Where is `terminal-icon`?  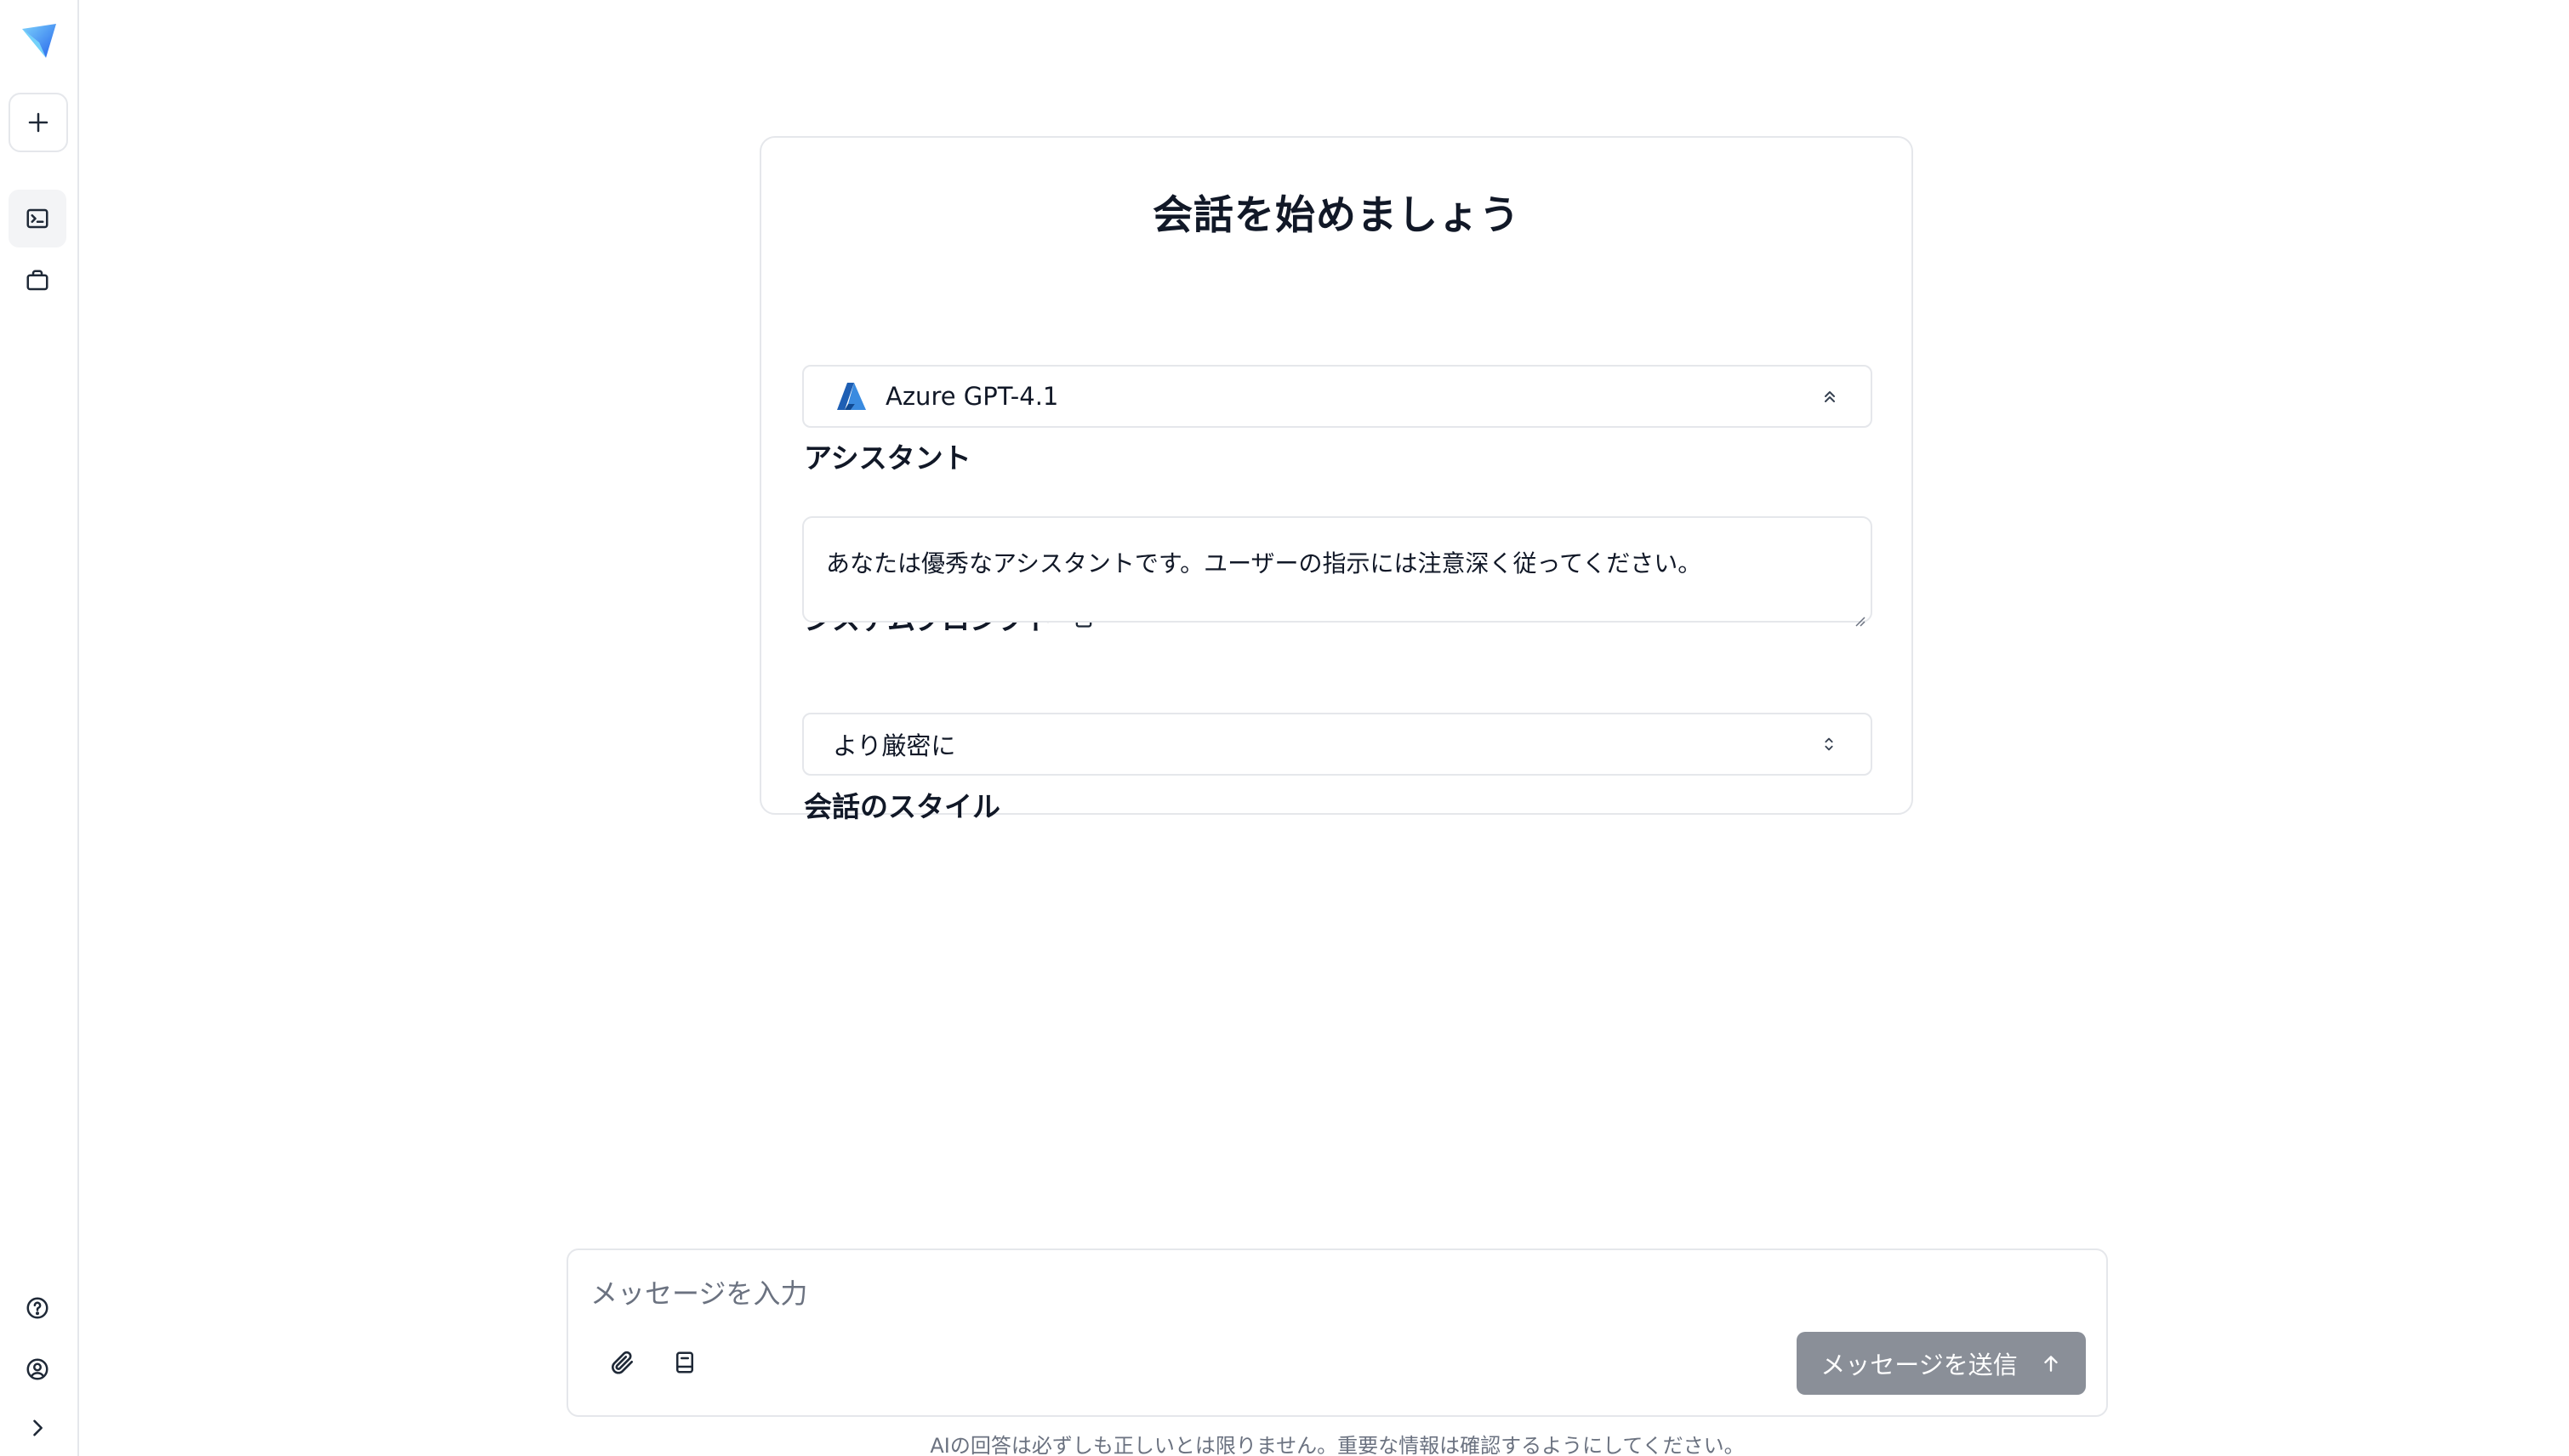
terminal-icon is located at coordinates (37, 218).